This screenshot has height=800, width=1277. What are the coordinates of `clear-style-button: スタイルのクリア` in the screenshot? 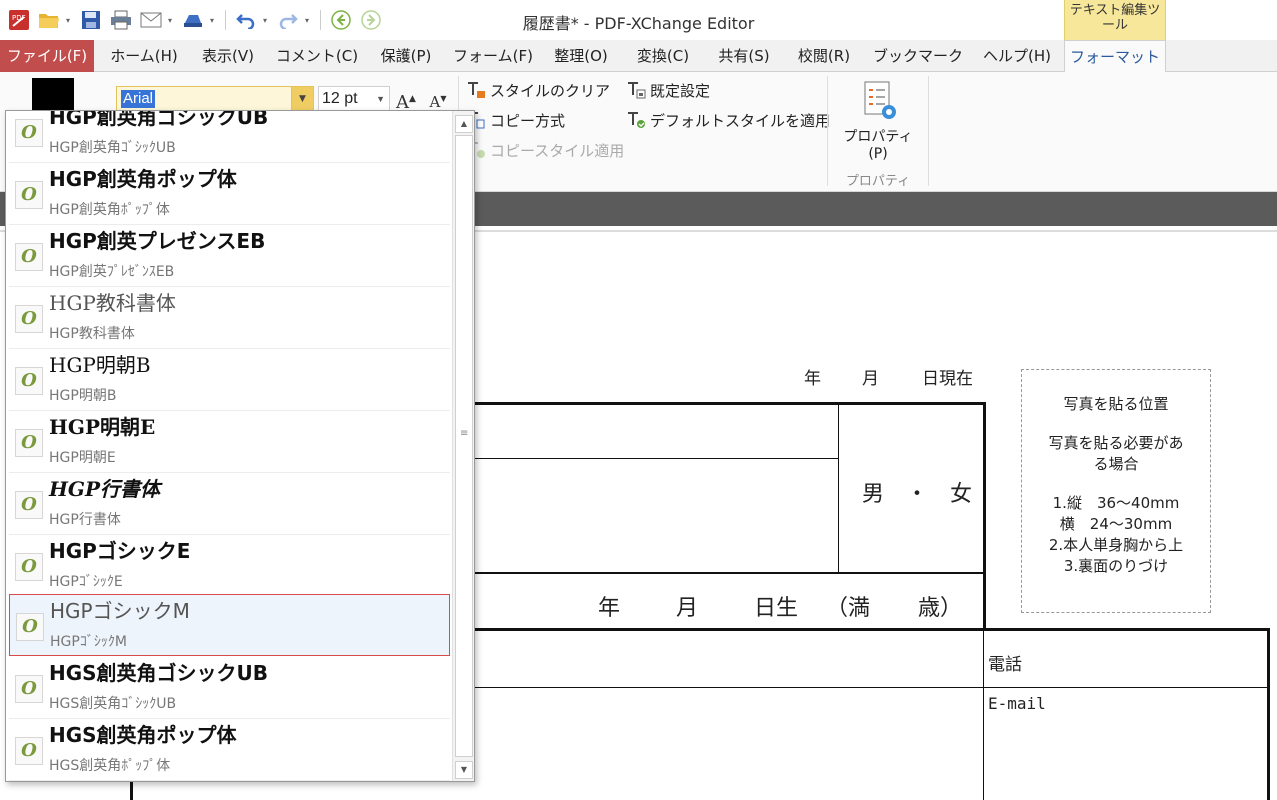 It's located at (538, 90).